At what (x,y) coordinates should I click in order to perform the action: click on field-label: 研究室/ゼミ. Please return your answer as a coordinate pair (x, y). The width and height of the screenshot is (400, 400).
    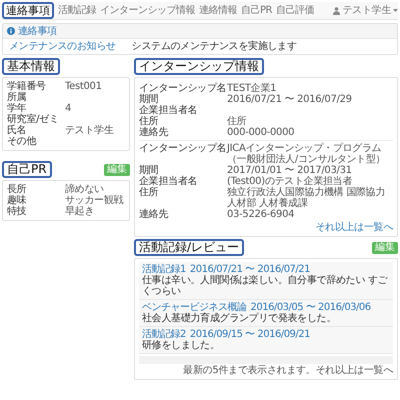
    Looking at the image, I should click on (33, 119).